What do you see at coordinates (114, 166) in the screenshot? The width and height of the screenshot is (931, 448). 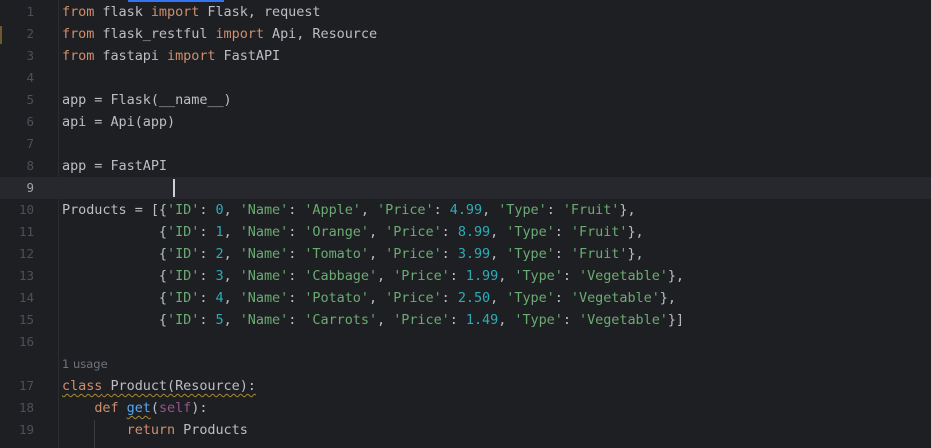 I see `code-text: app = FastAPI` at bounding box center [114, 166].